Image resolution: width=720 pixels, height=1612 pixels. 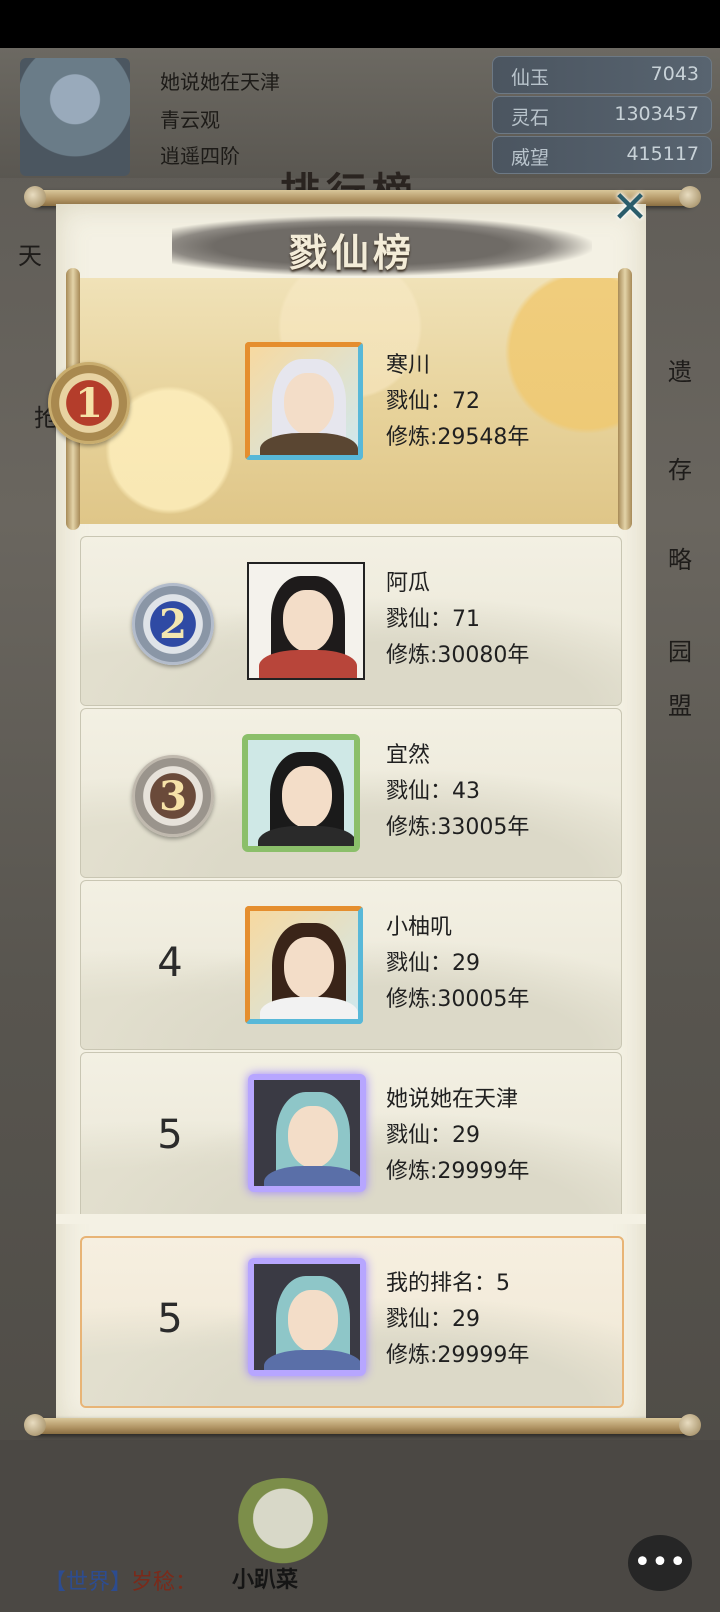 I want to click on chat-user: 岁稔：, so click(x=164, y=1582).